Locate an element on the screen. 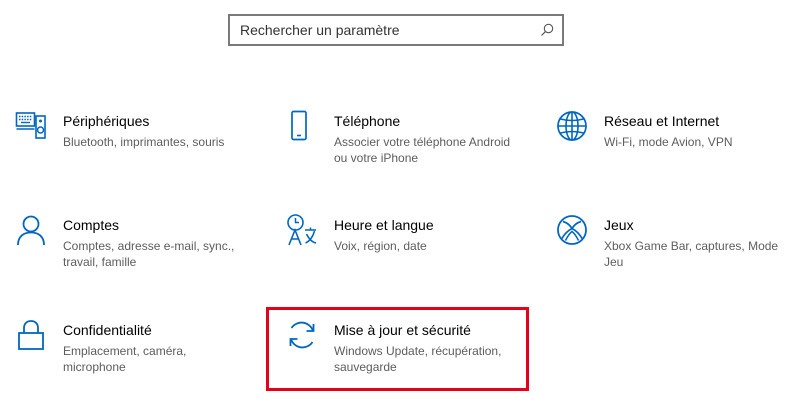 The width and height of the screenshot is (795, 411). person-icon is located at coordinates (31, 230).